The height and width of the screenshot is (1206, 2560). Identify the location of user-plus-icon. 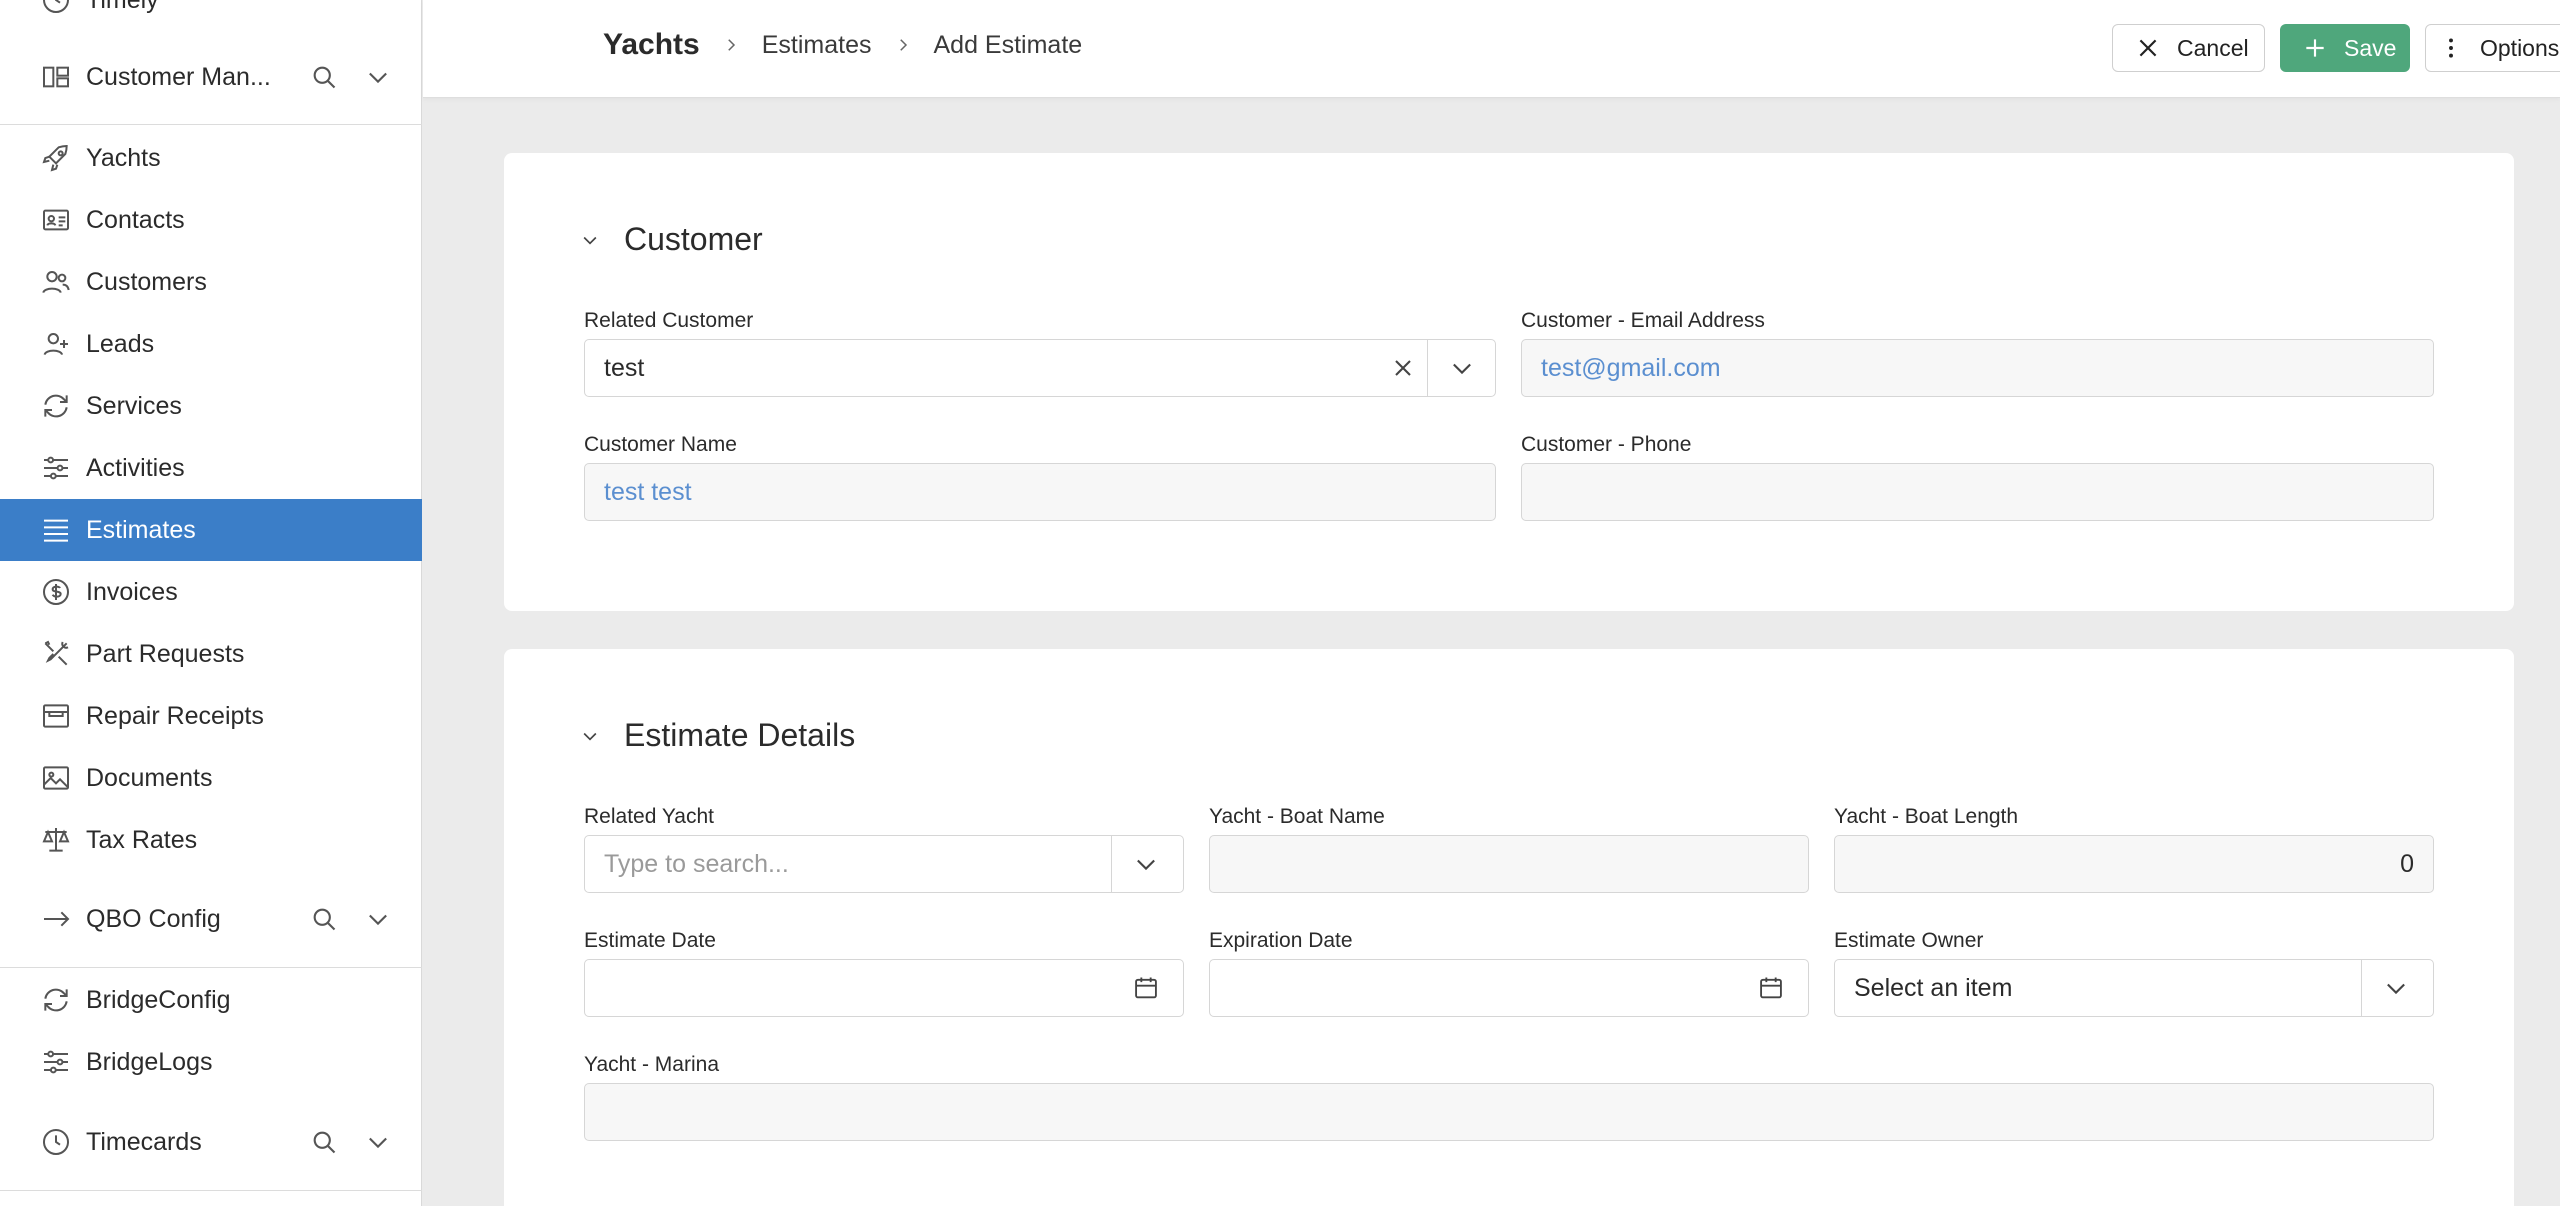
(56, 344).